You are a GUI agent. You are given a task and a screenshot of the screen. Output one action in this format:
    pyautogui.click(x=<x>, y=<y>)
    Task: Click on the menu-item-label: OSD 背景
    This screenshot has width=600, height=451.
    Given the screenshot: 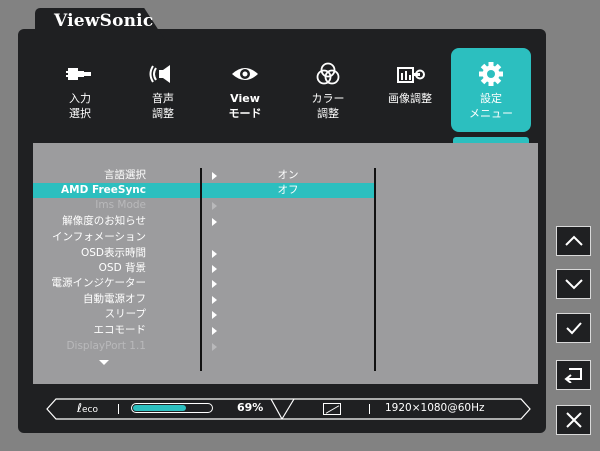 What is the action you would take?
    pyautogui.click(x=122, y=268)
    